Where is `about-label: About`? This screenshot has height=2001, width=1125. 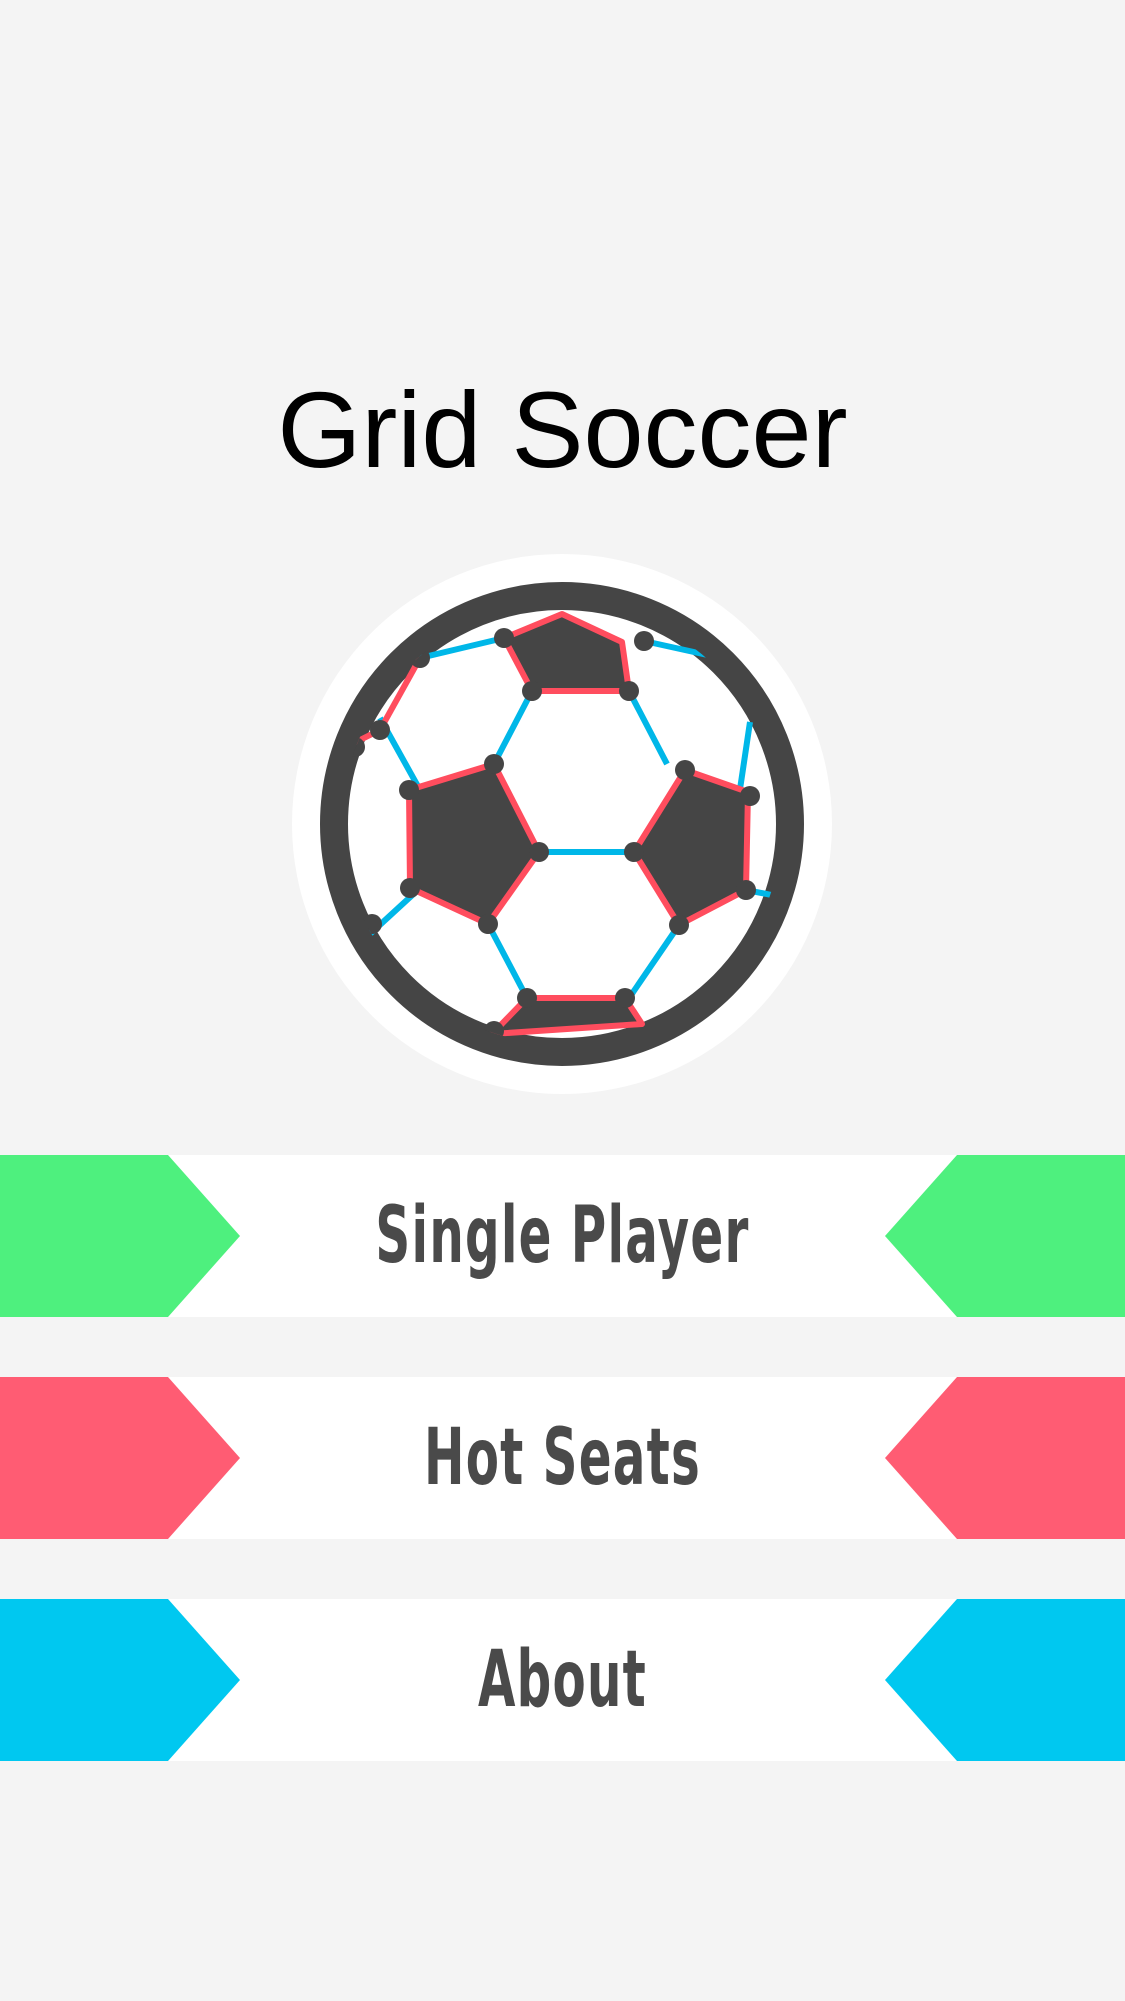
about-label: About is located at coordinates (562, 1680).